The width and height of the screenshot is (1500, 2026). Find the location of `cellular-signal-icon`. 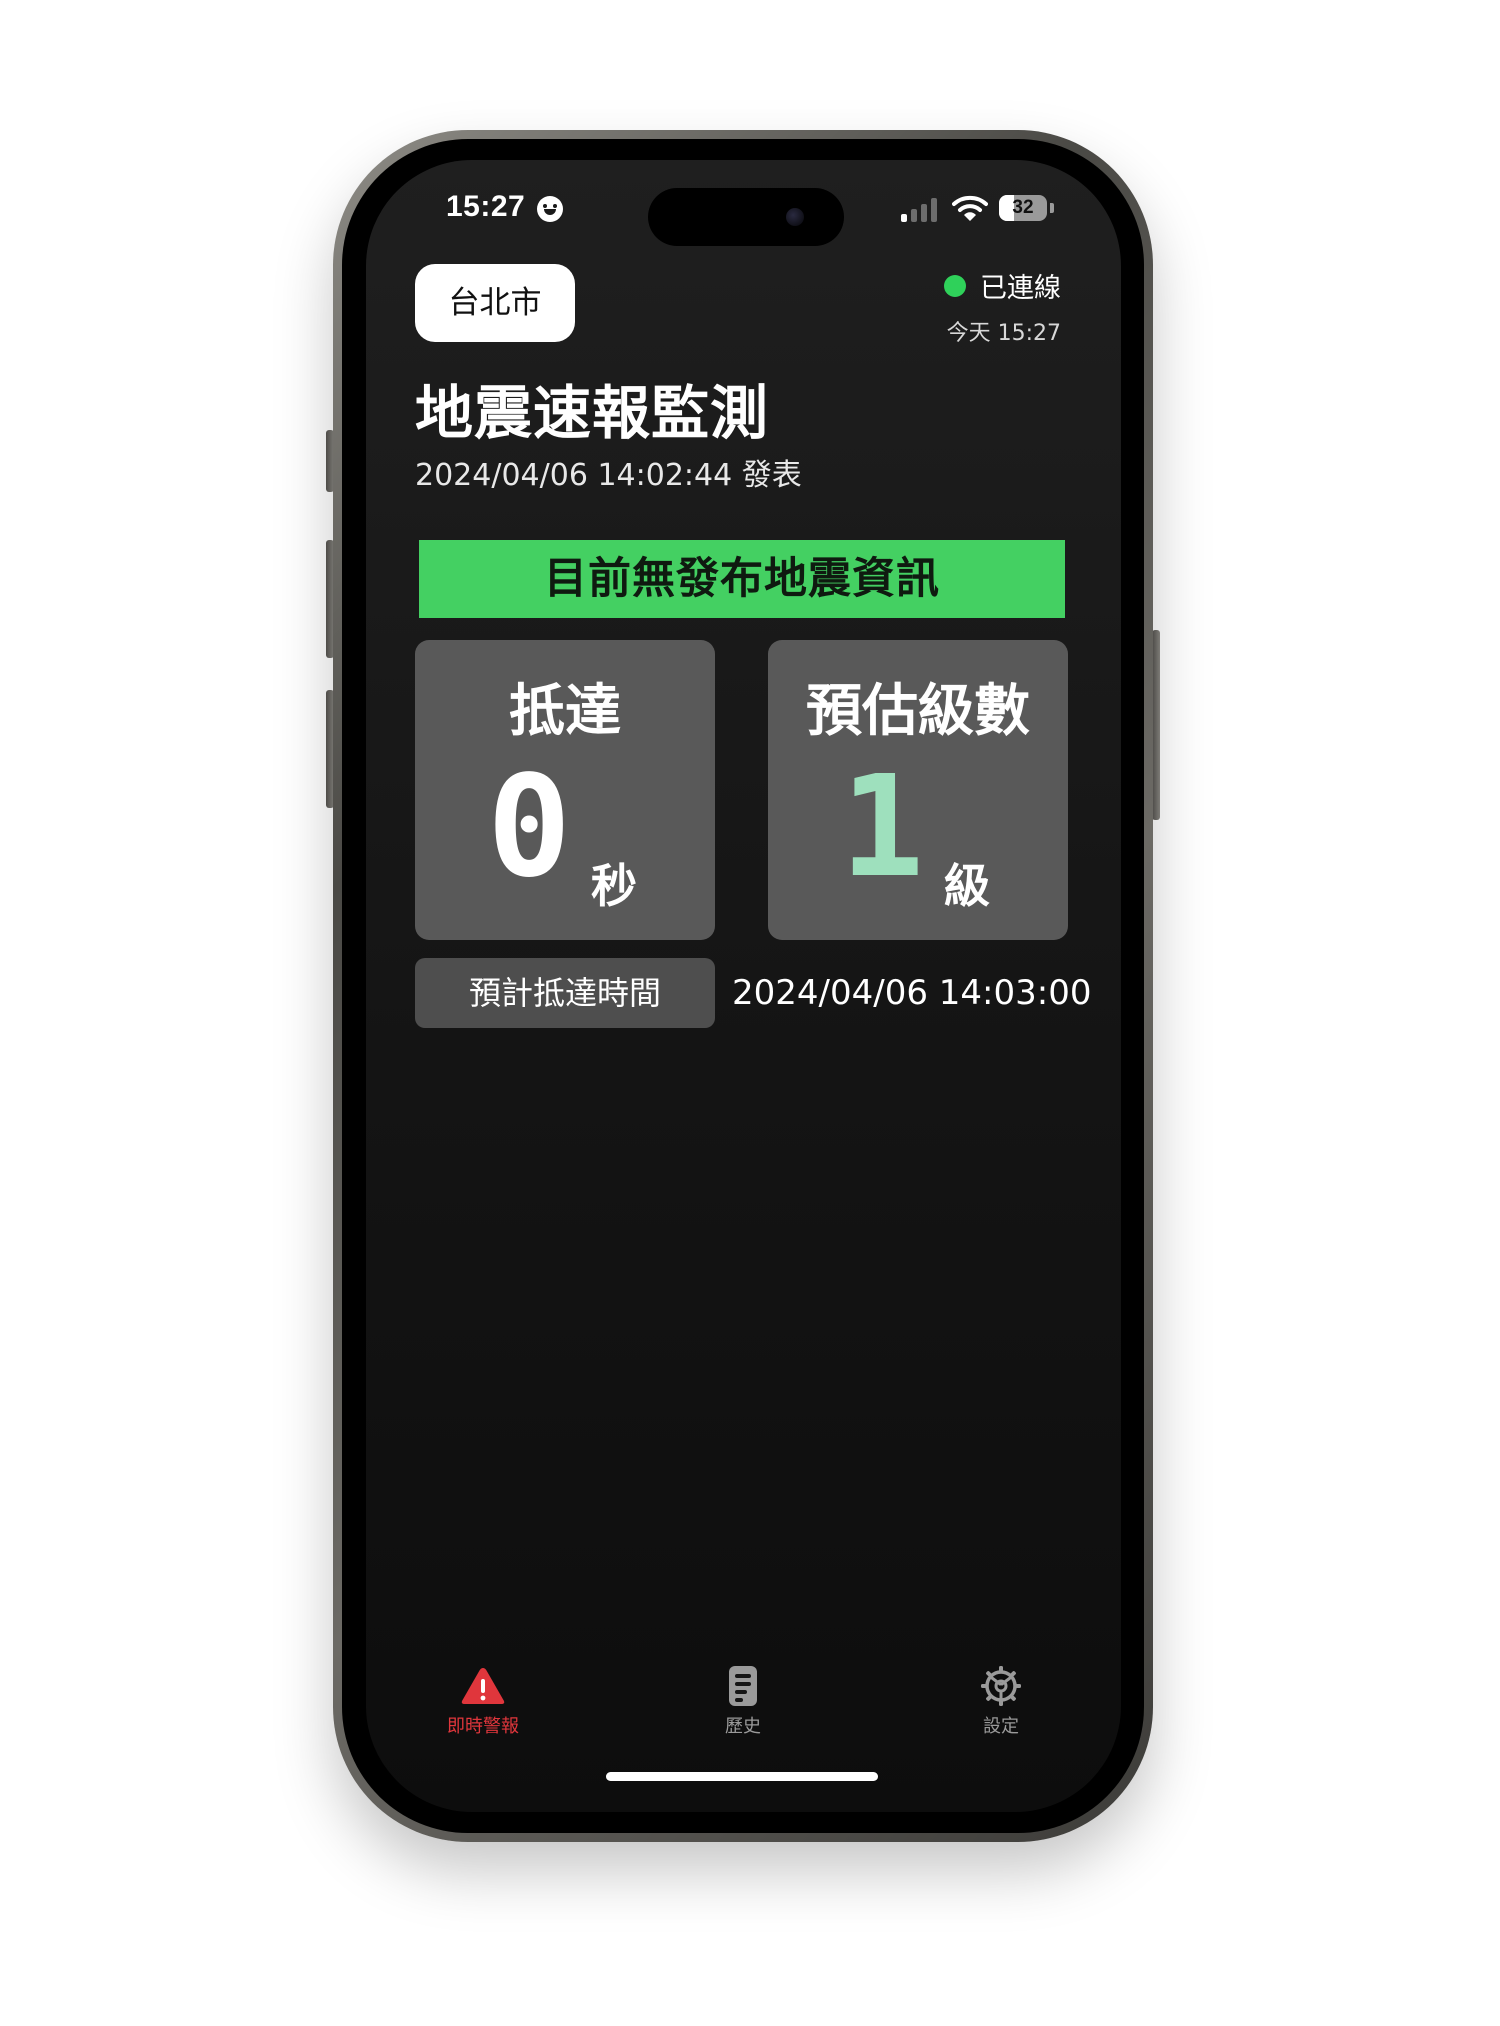

cellular-signal-icon is located at coordinates (921, 210).